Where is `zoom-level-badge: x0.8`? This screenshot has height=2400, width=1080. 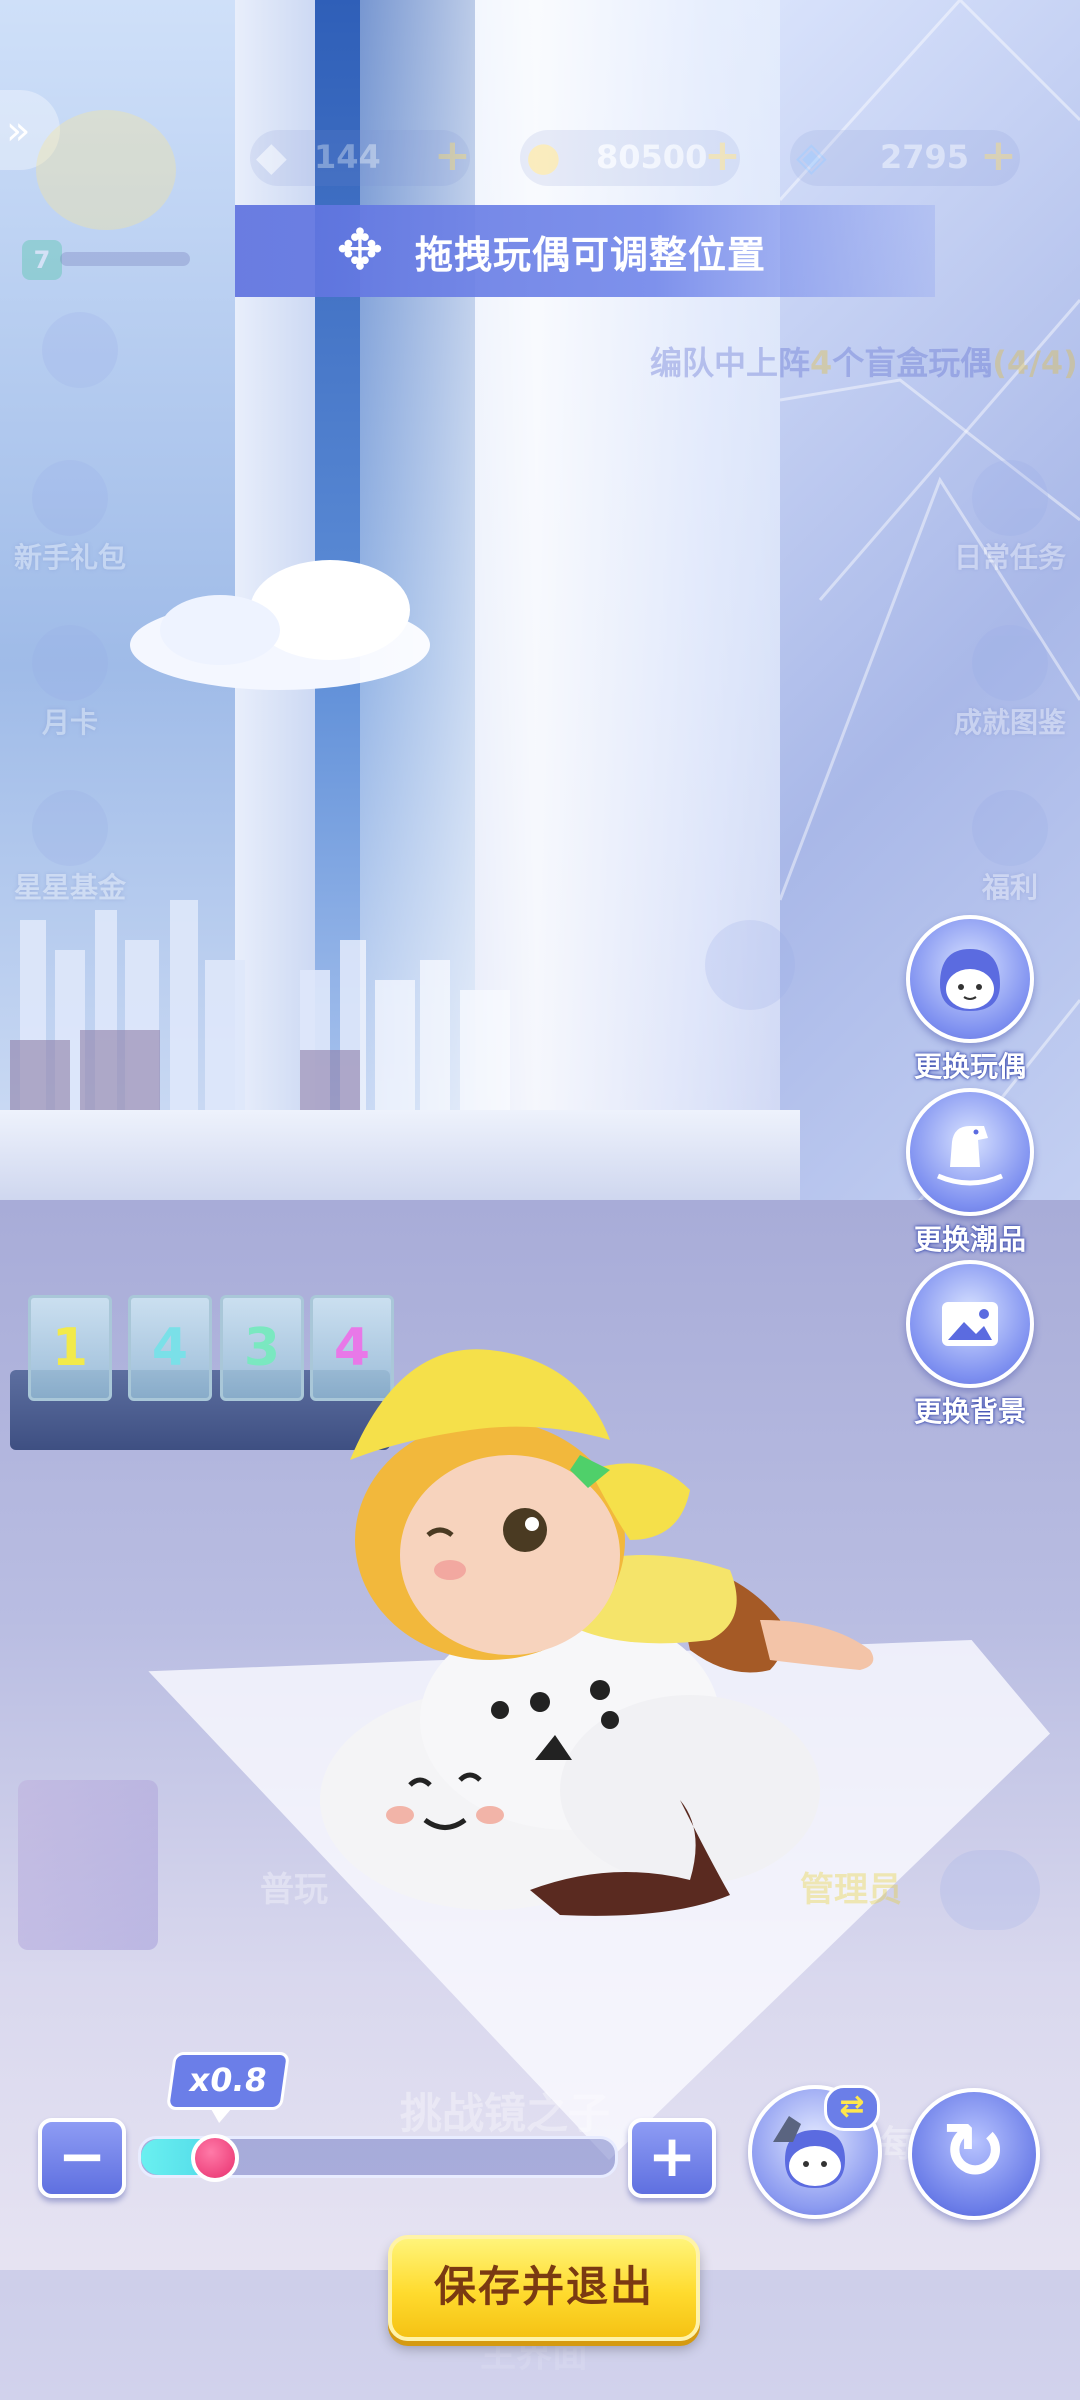
zoom-level-badge: x0.8 is located at coordinates (228, 2081).